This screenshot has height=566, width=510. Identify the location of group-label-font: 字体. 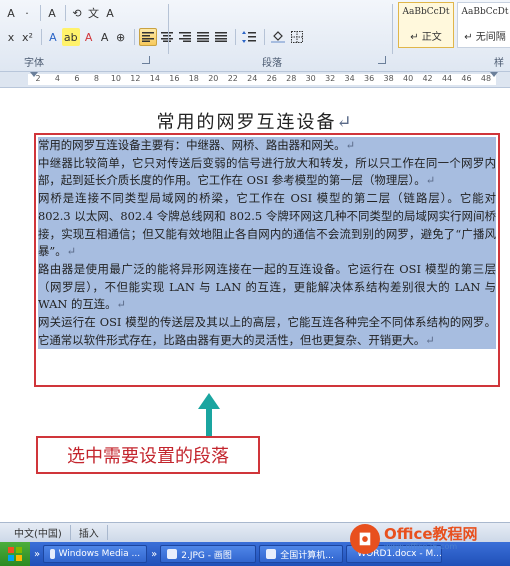
(34, 63).